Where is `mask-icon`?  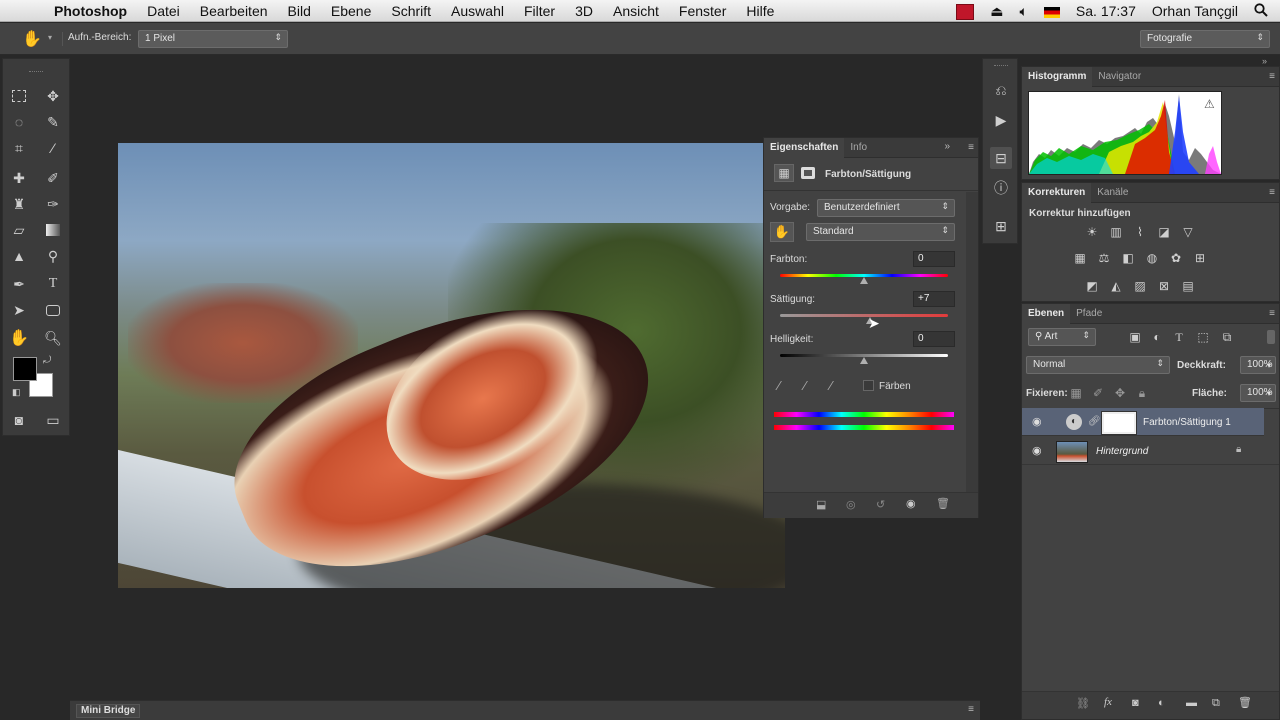 mask-icon is located at coordinates (808, 173).